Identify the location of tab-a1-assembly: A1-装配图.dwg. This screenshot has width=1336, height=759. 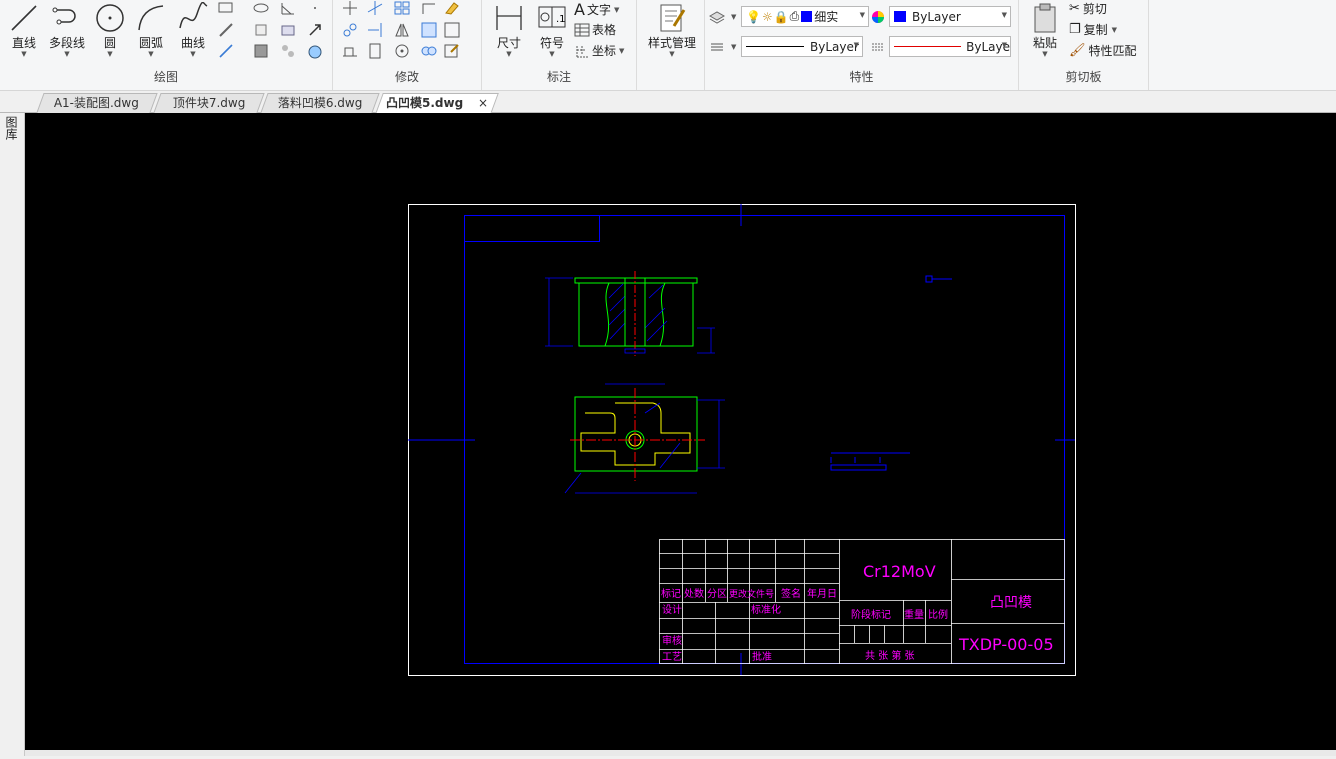
(97, 103).